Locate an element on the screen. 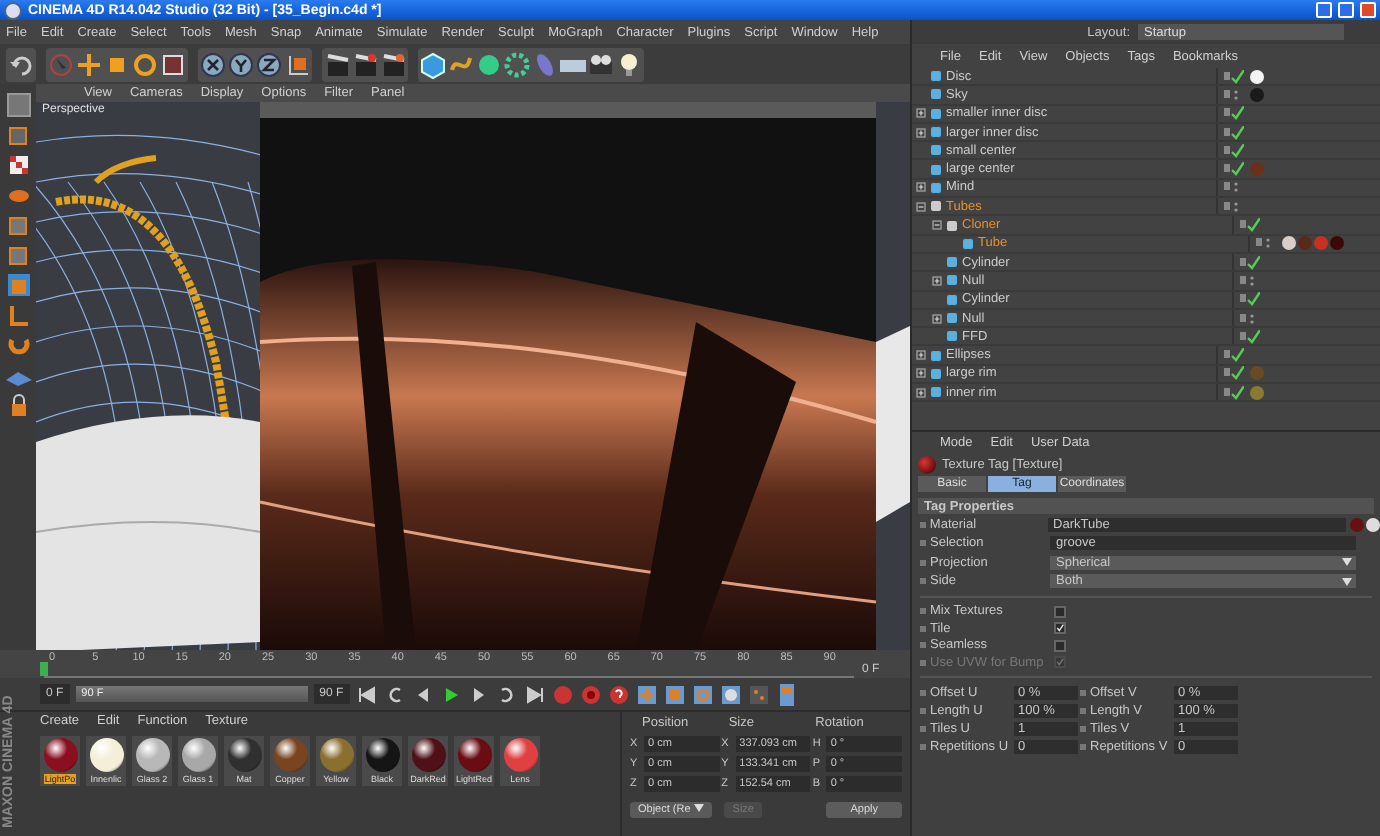  pointer-icon is located at coordinates (1373, 524).